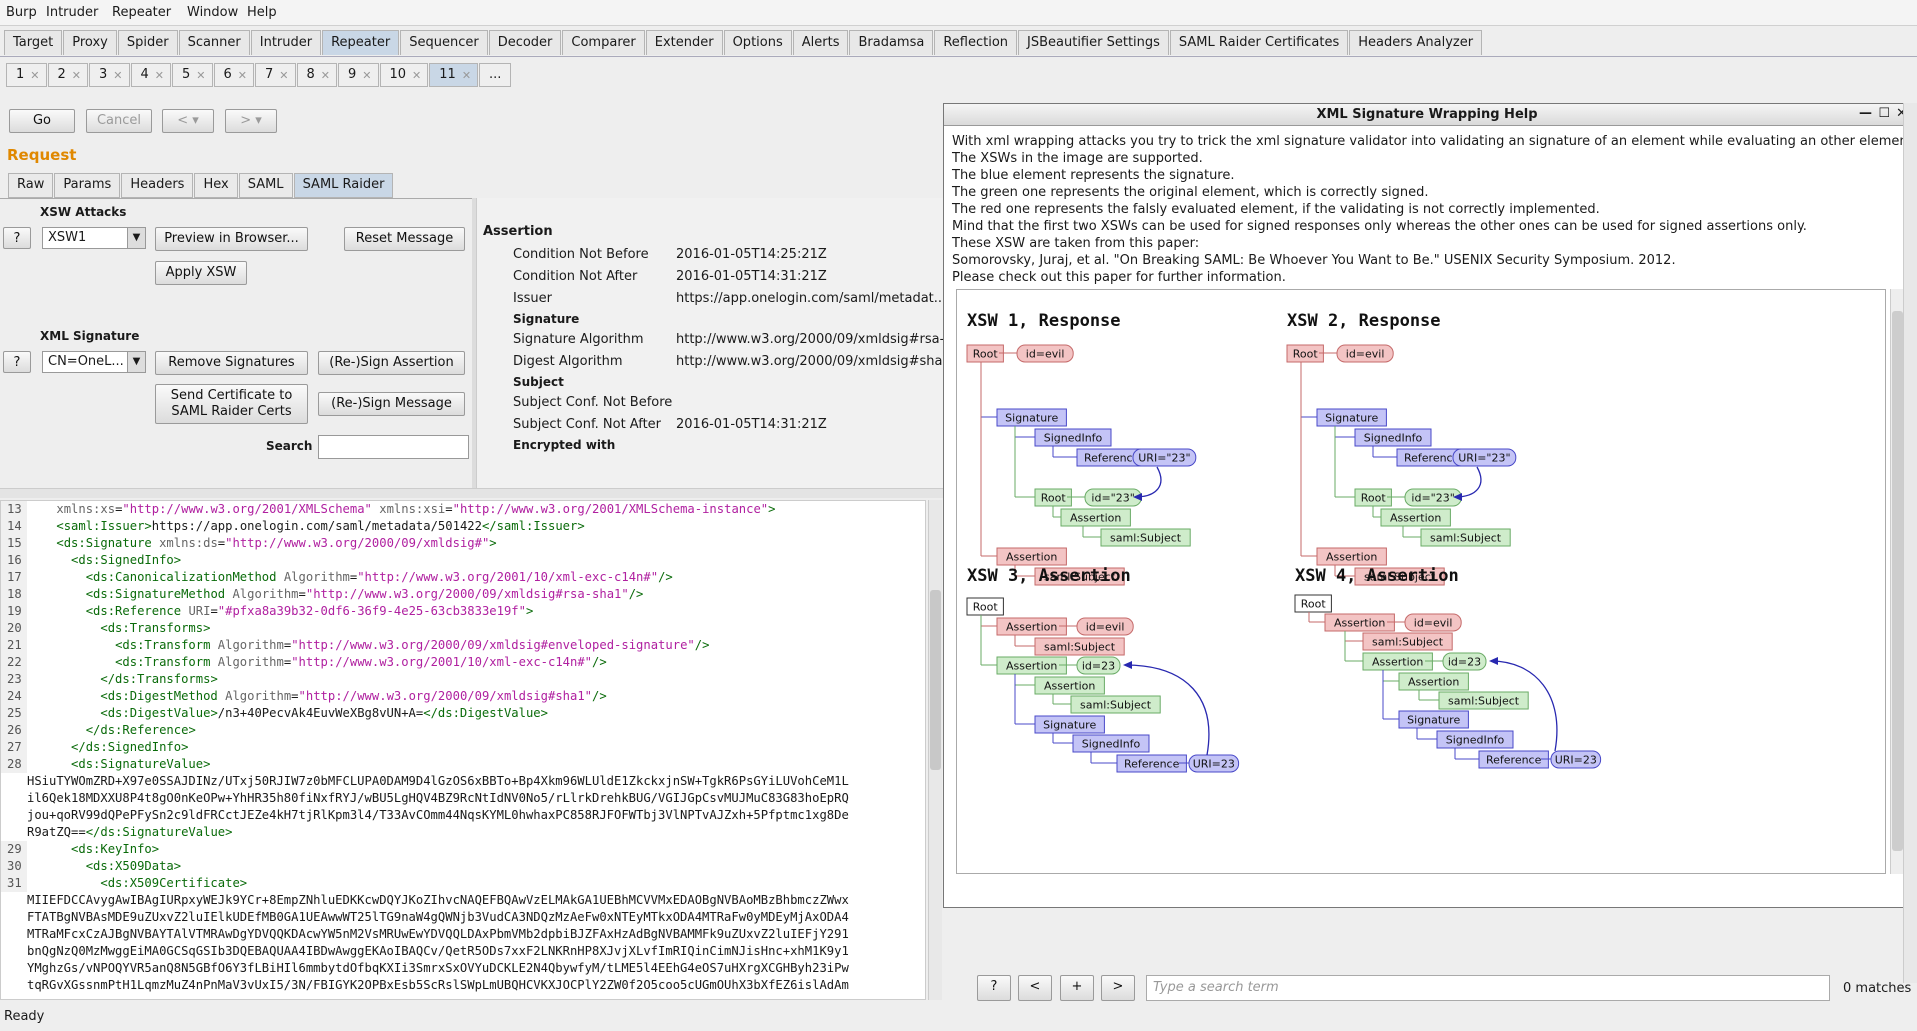  I want to click on tab-bradamsa: Bradamsa, so click(891, 42).